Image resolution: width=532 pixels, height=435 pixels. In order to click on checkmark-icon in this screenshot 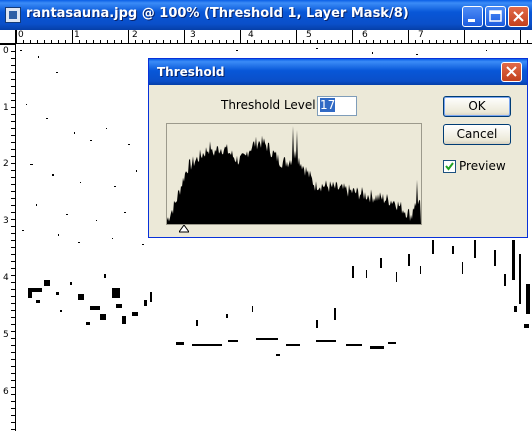, I will do `click(449, 166)`.